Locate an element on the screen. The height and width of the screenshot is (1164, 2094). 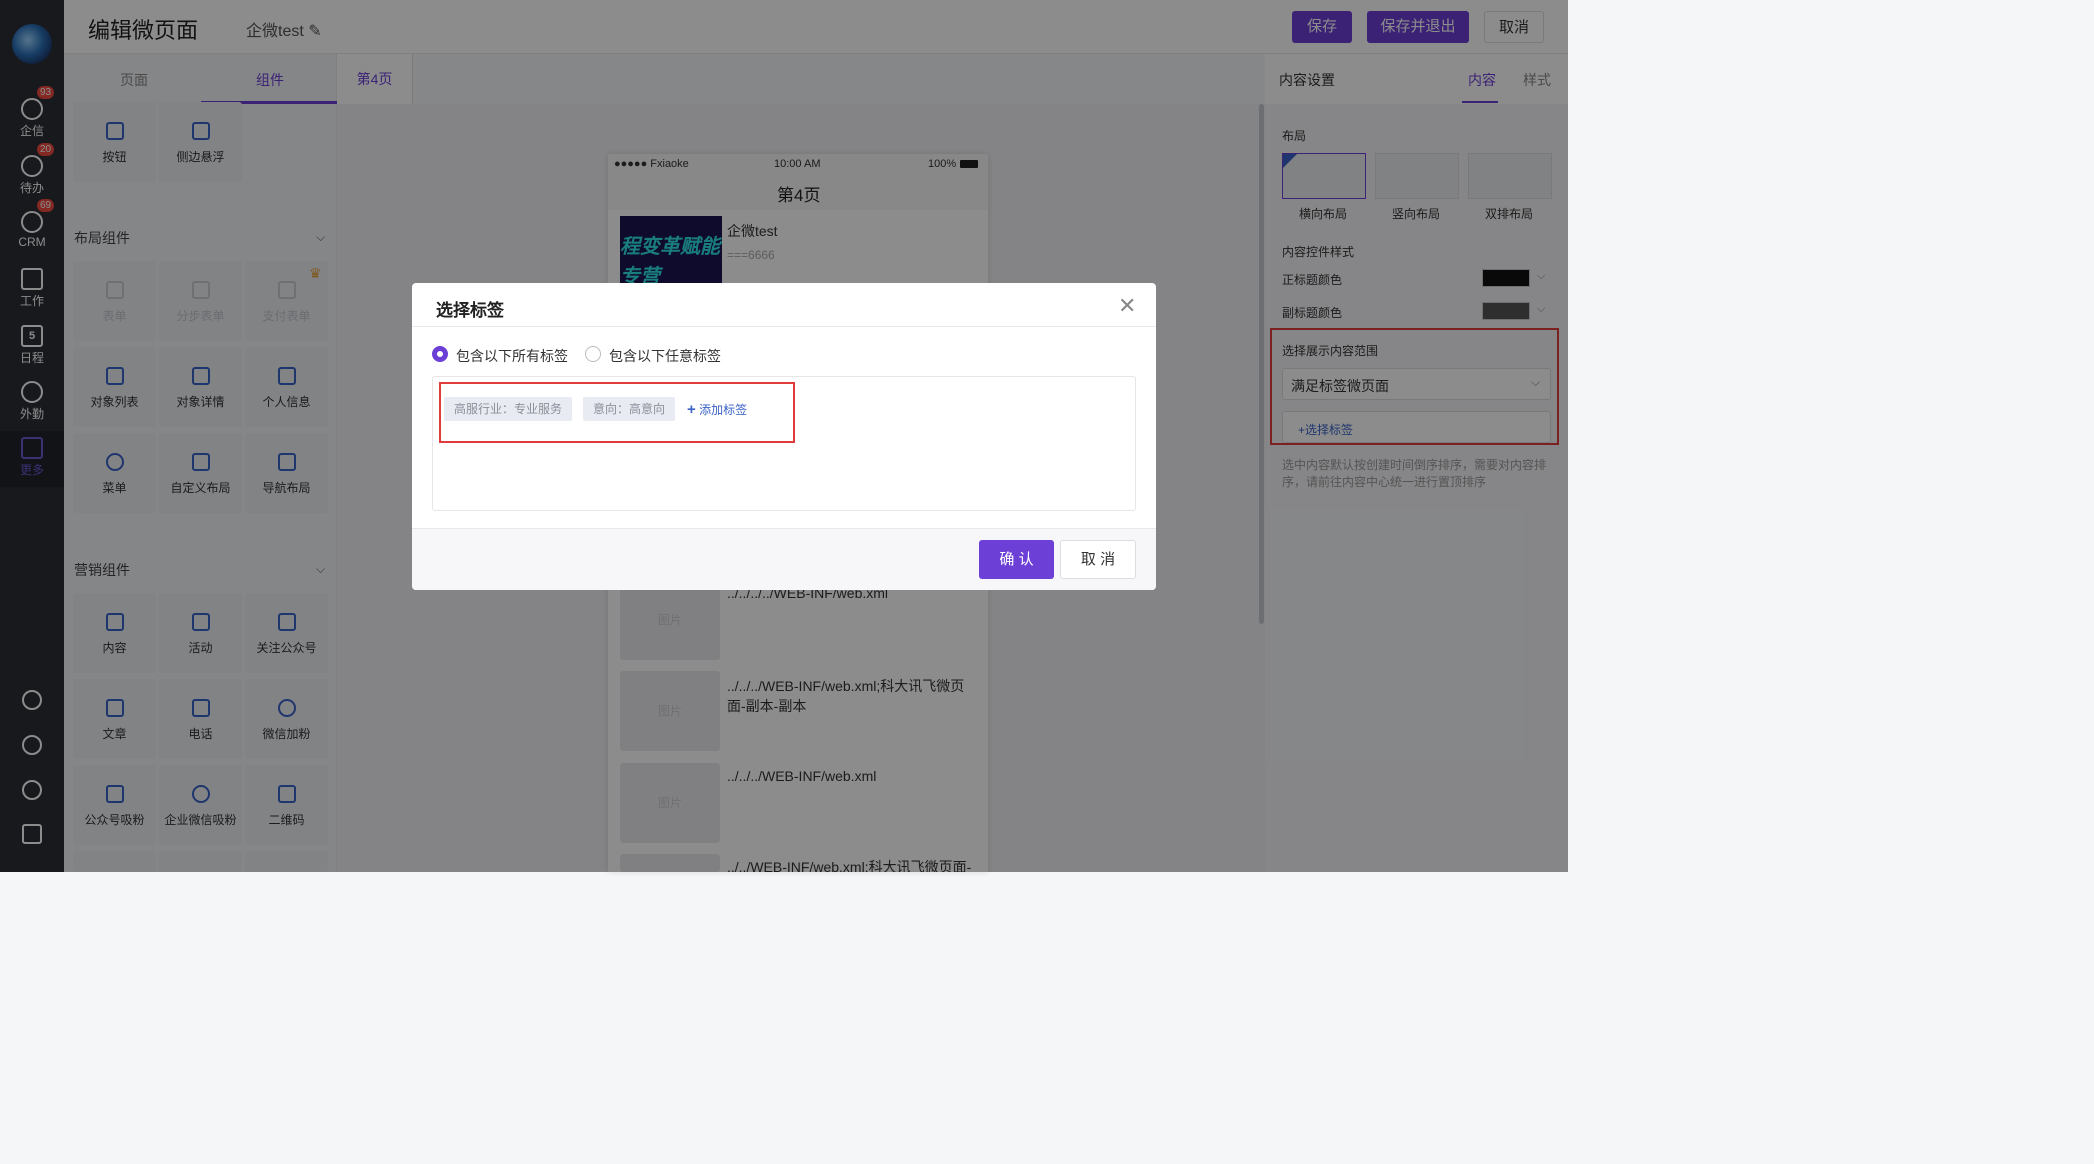
option-any-label: 包含以下任意标签 is located at coordinates (665, 356).